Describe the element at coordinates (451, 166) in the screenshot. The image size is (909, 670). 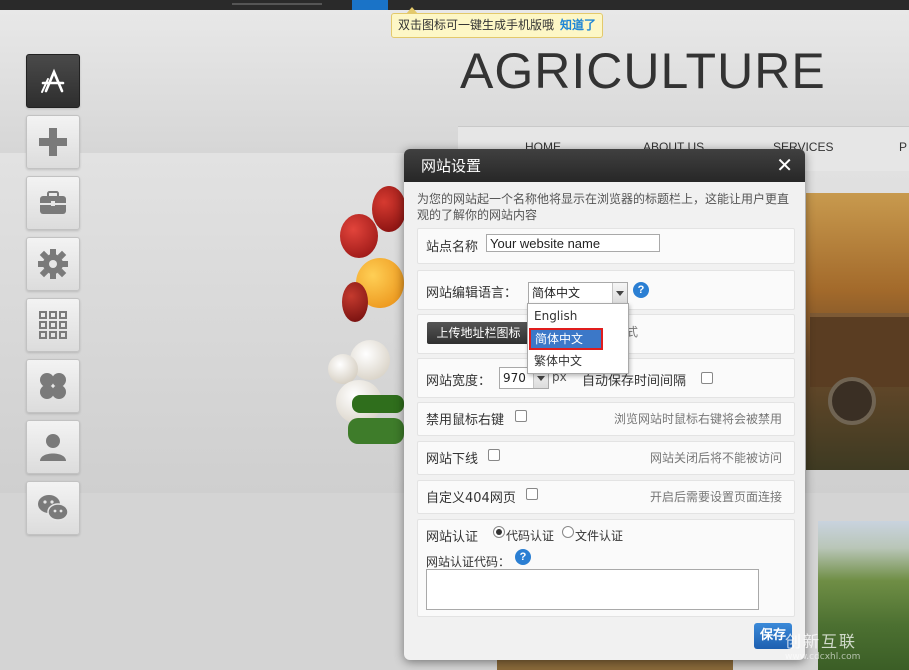
I see `dialog-title: 网站设置` at that location.